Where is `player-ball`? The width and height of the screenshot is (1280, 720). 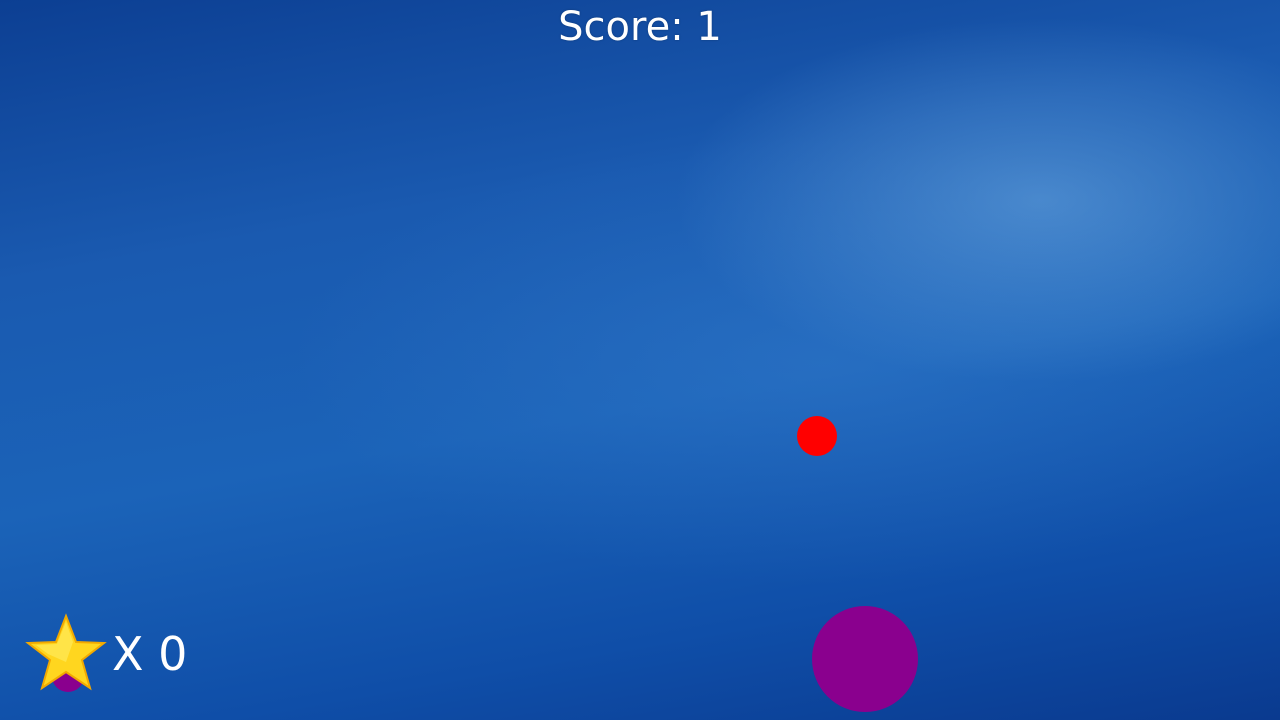 player-ball is located at coordinates (865, 659).